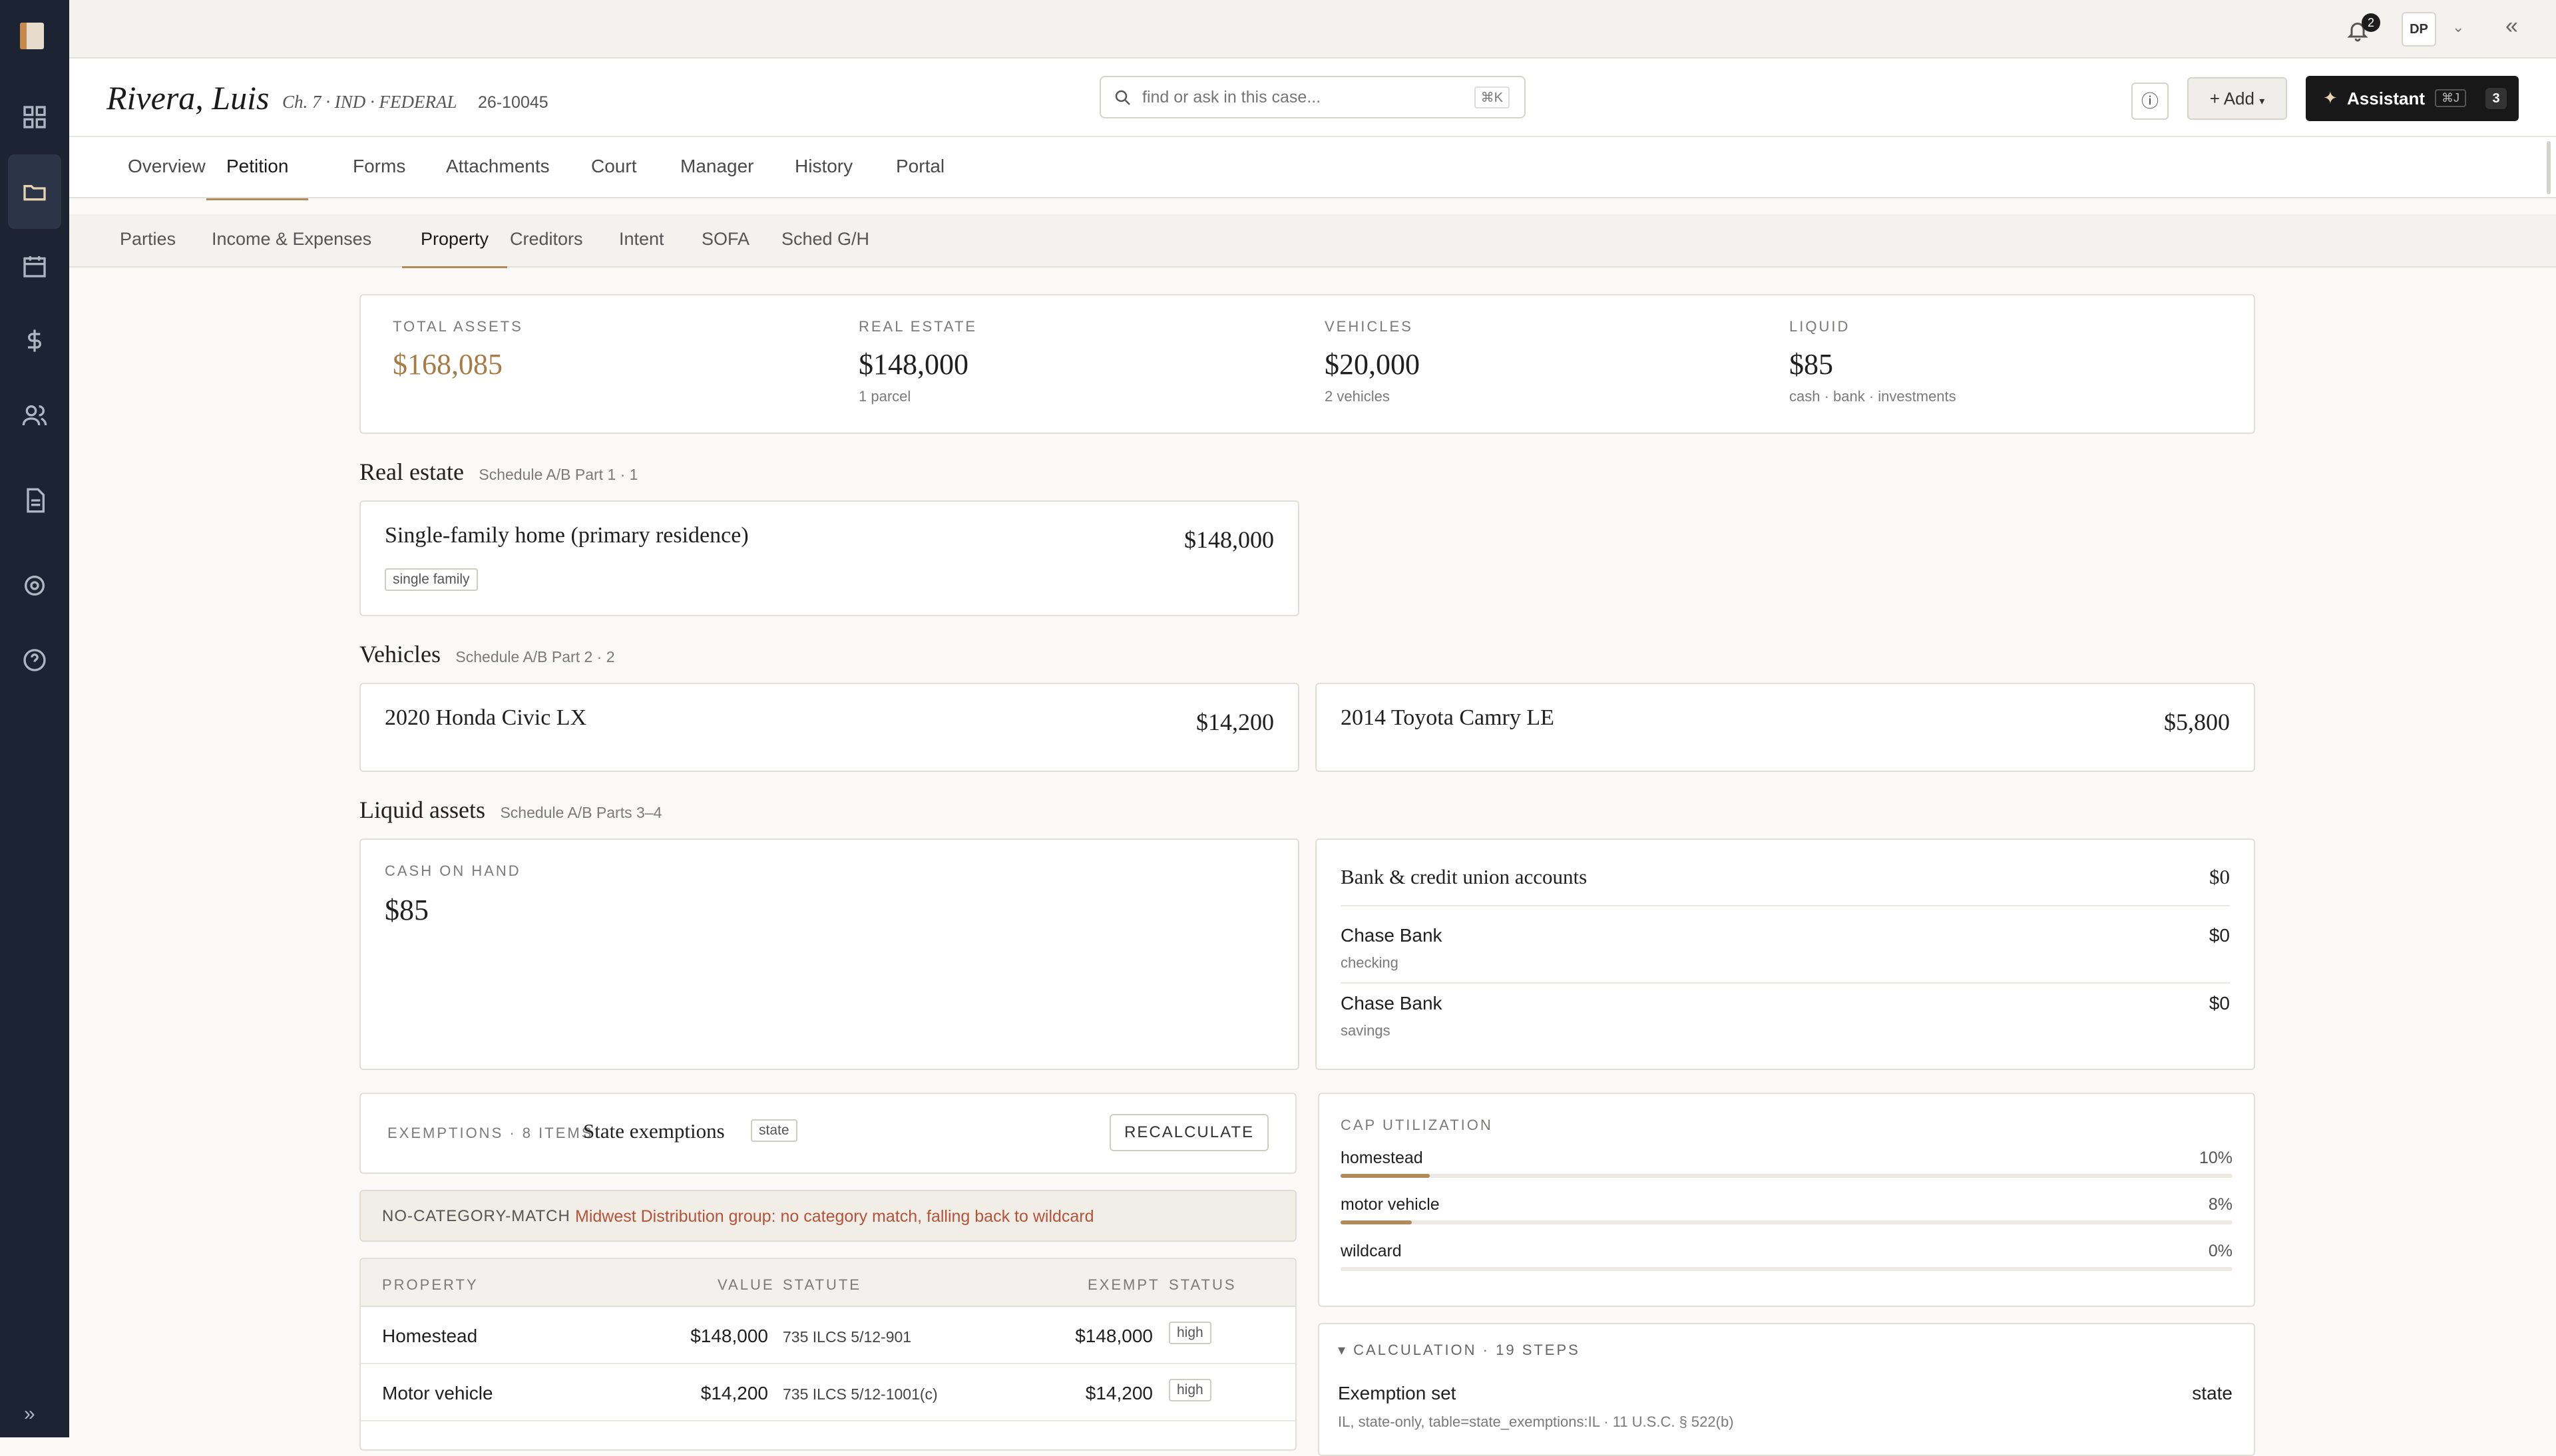 This screenshot has width=2556, height=1456. Describe the element at coordinates (725, 240) in the screenshot. I see `subtab-sofa: SOFA` at that location.